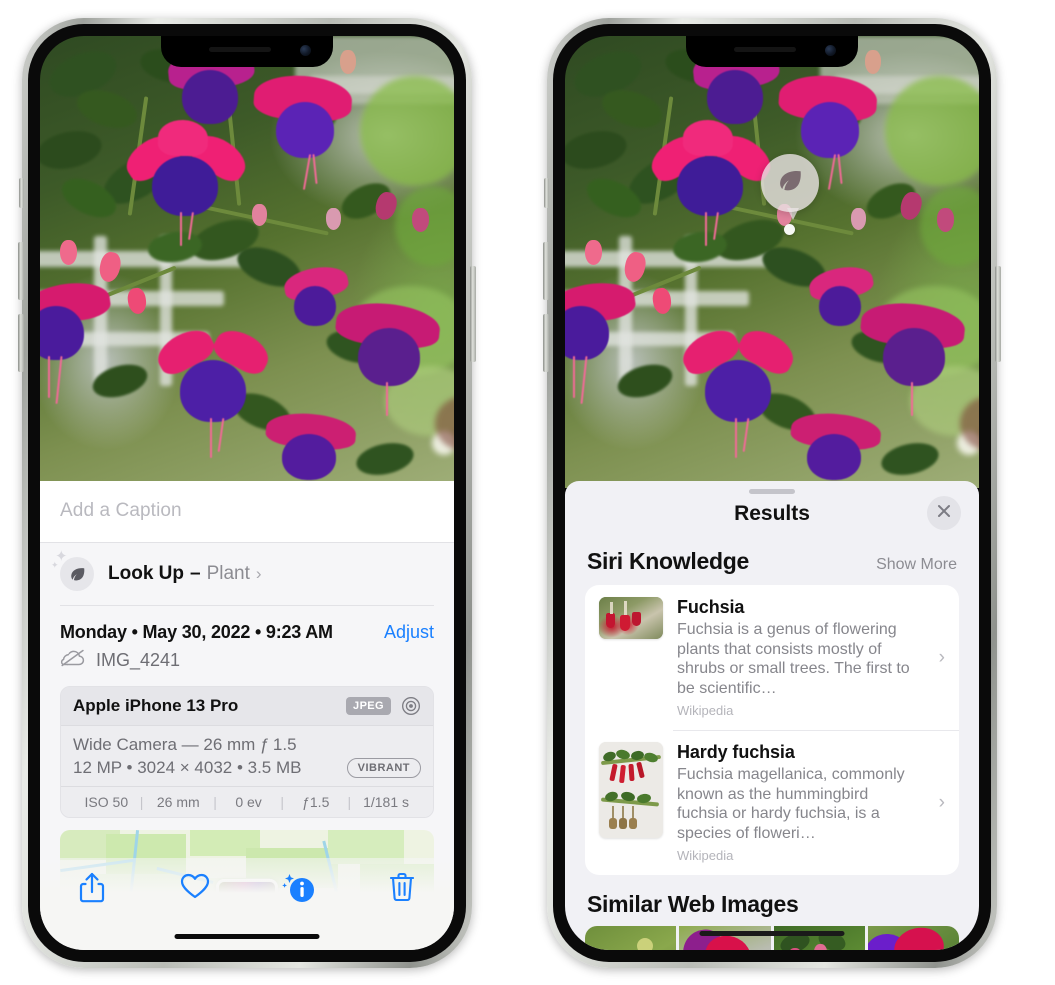  I want to click on similar-web-images-strip, so click(772, 938).